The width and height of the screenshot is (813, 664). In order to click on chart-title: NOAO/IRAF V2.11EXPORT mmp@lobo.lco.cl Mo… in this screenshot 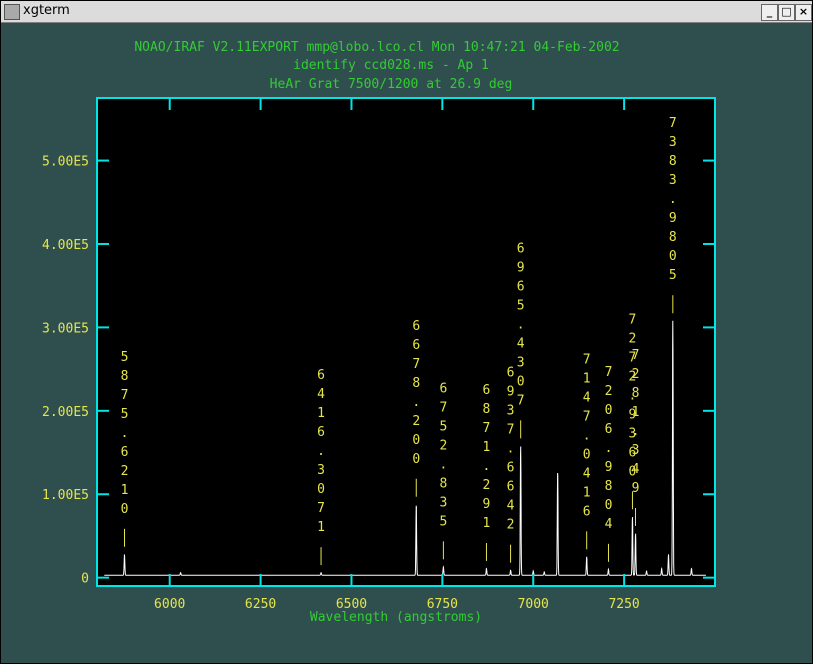, I will do `click(376, 47)`.